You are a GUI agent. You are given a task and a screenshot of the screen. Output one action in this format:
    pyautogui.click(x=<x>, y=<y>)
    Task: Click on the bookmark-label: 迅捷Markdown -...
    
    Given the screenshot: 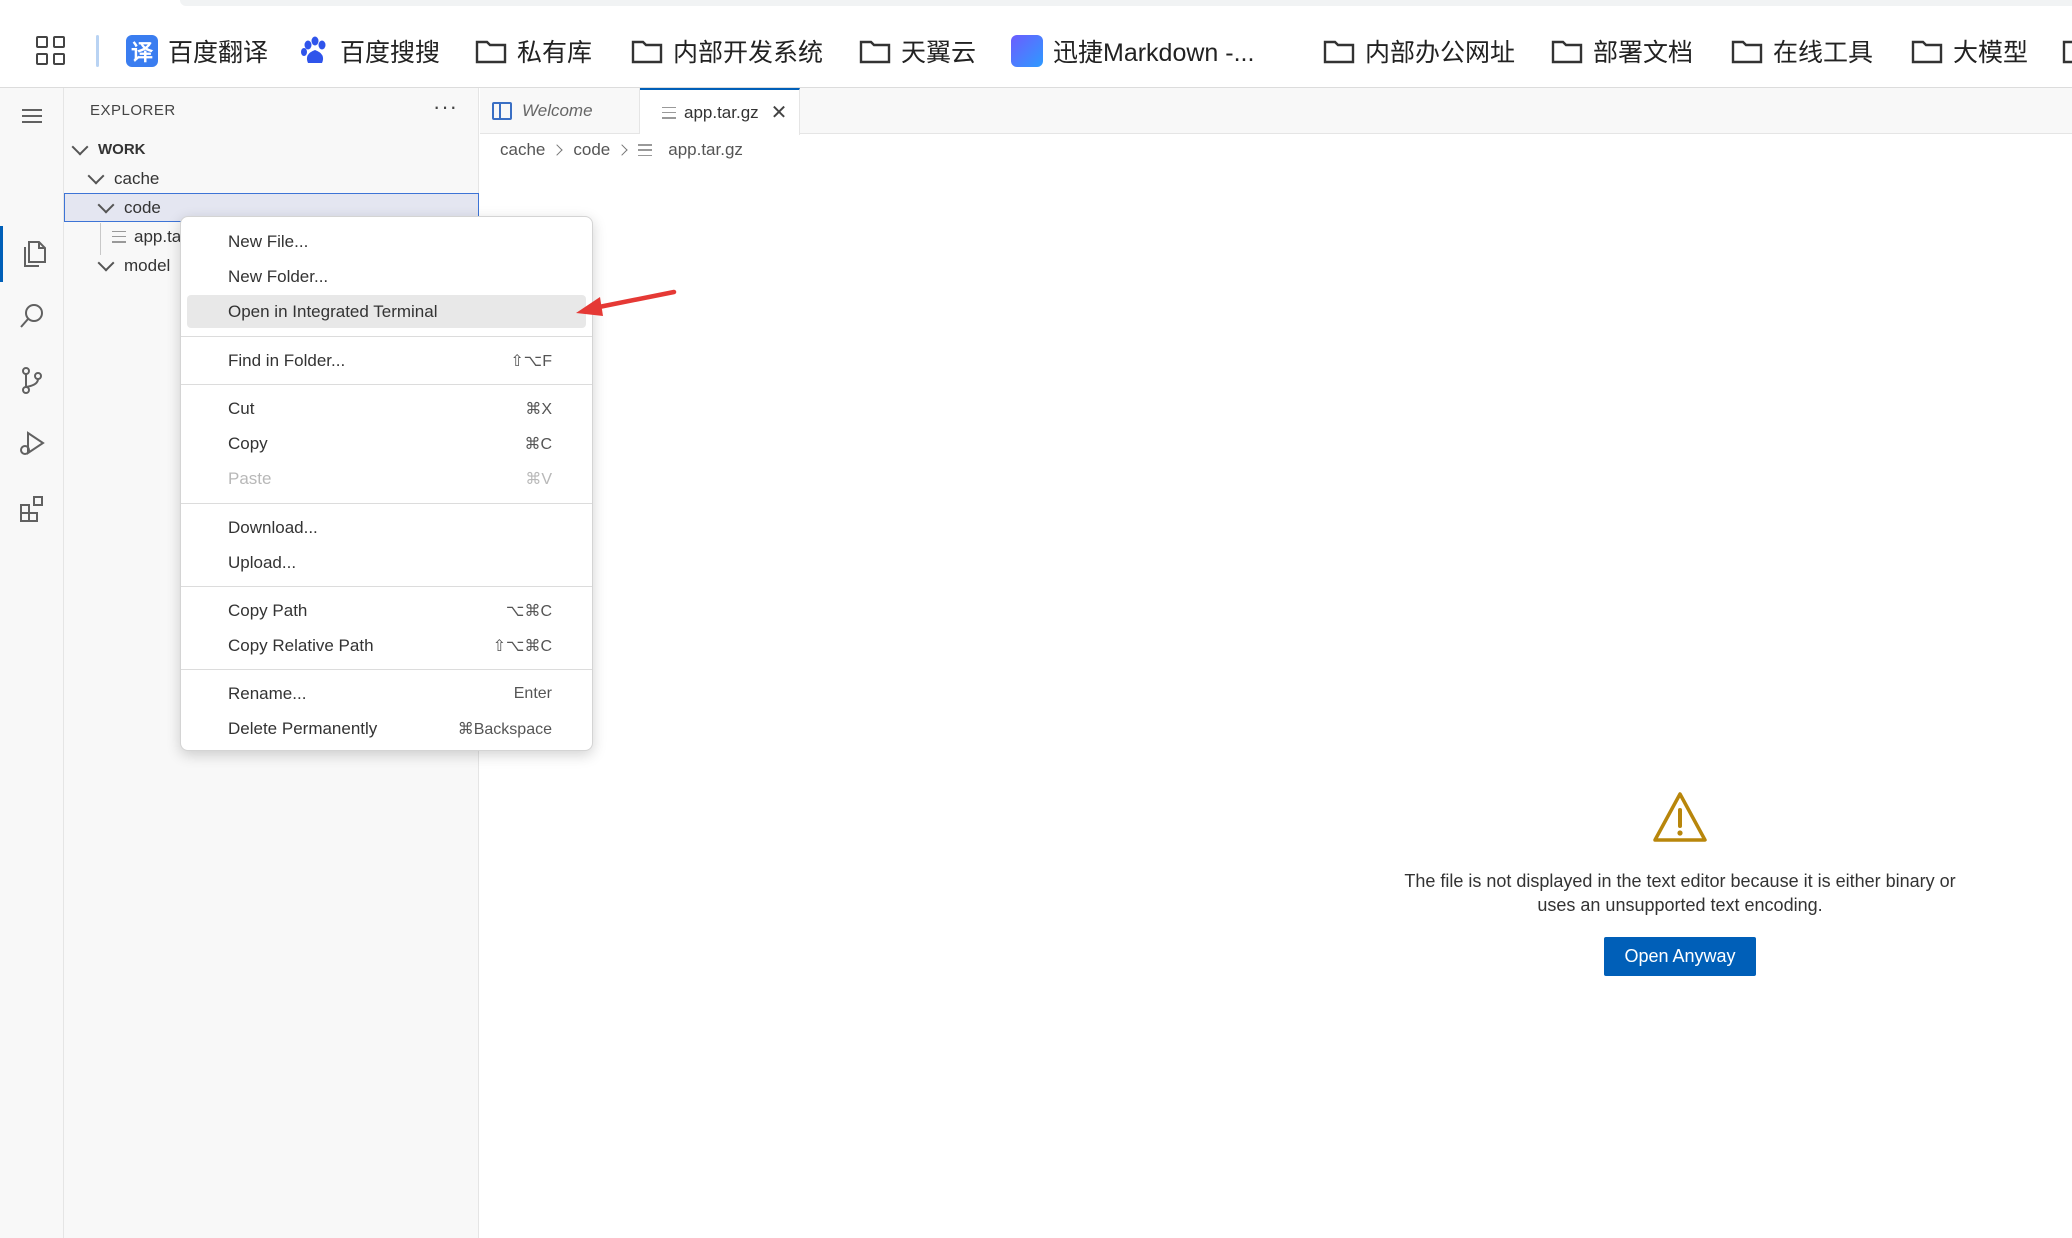 What is the action you would take?
    pyautogui.click(x=1154, y=53)
    